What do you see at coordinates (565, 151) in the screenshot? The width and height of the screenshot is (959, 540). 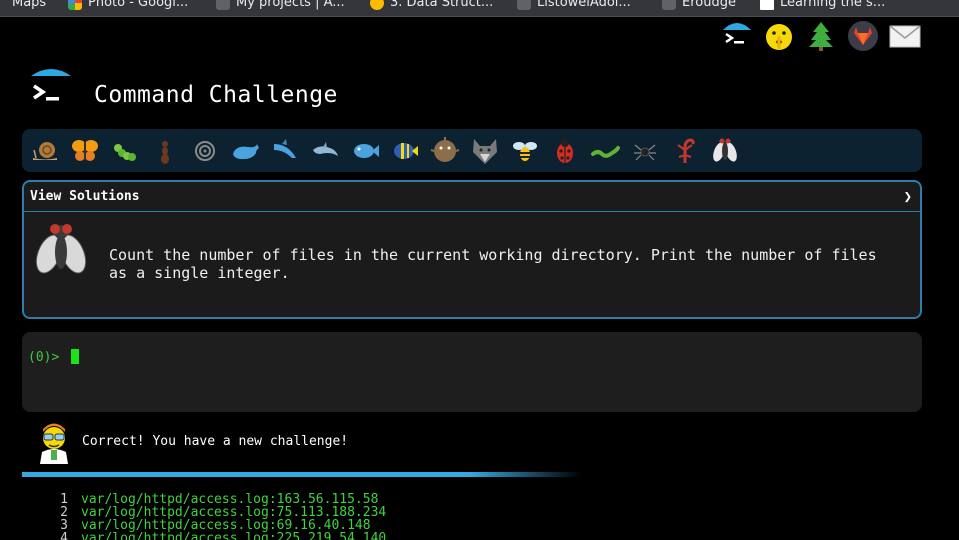 I see `ladybug-icon` at bounding box center [565, 151].